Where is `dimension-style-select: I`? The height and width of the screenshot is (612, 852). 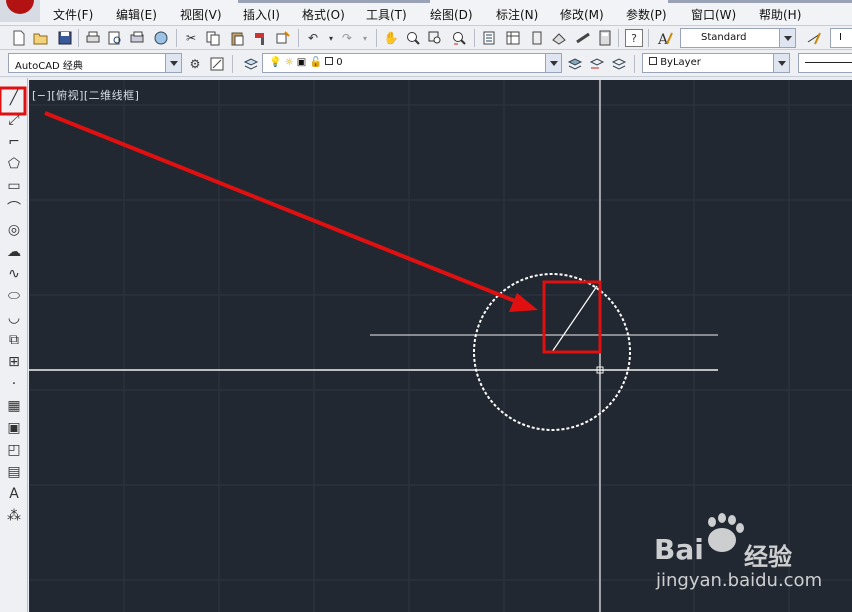 dimension-style-select: I is located at coordinates (841, 38).